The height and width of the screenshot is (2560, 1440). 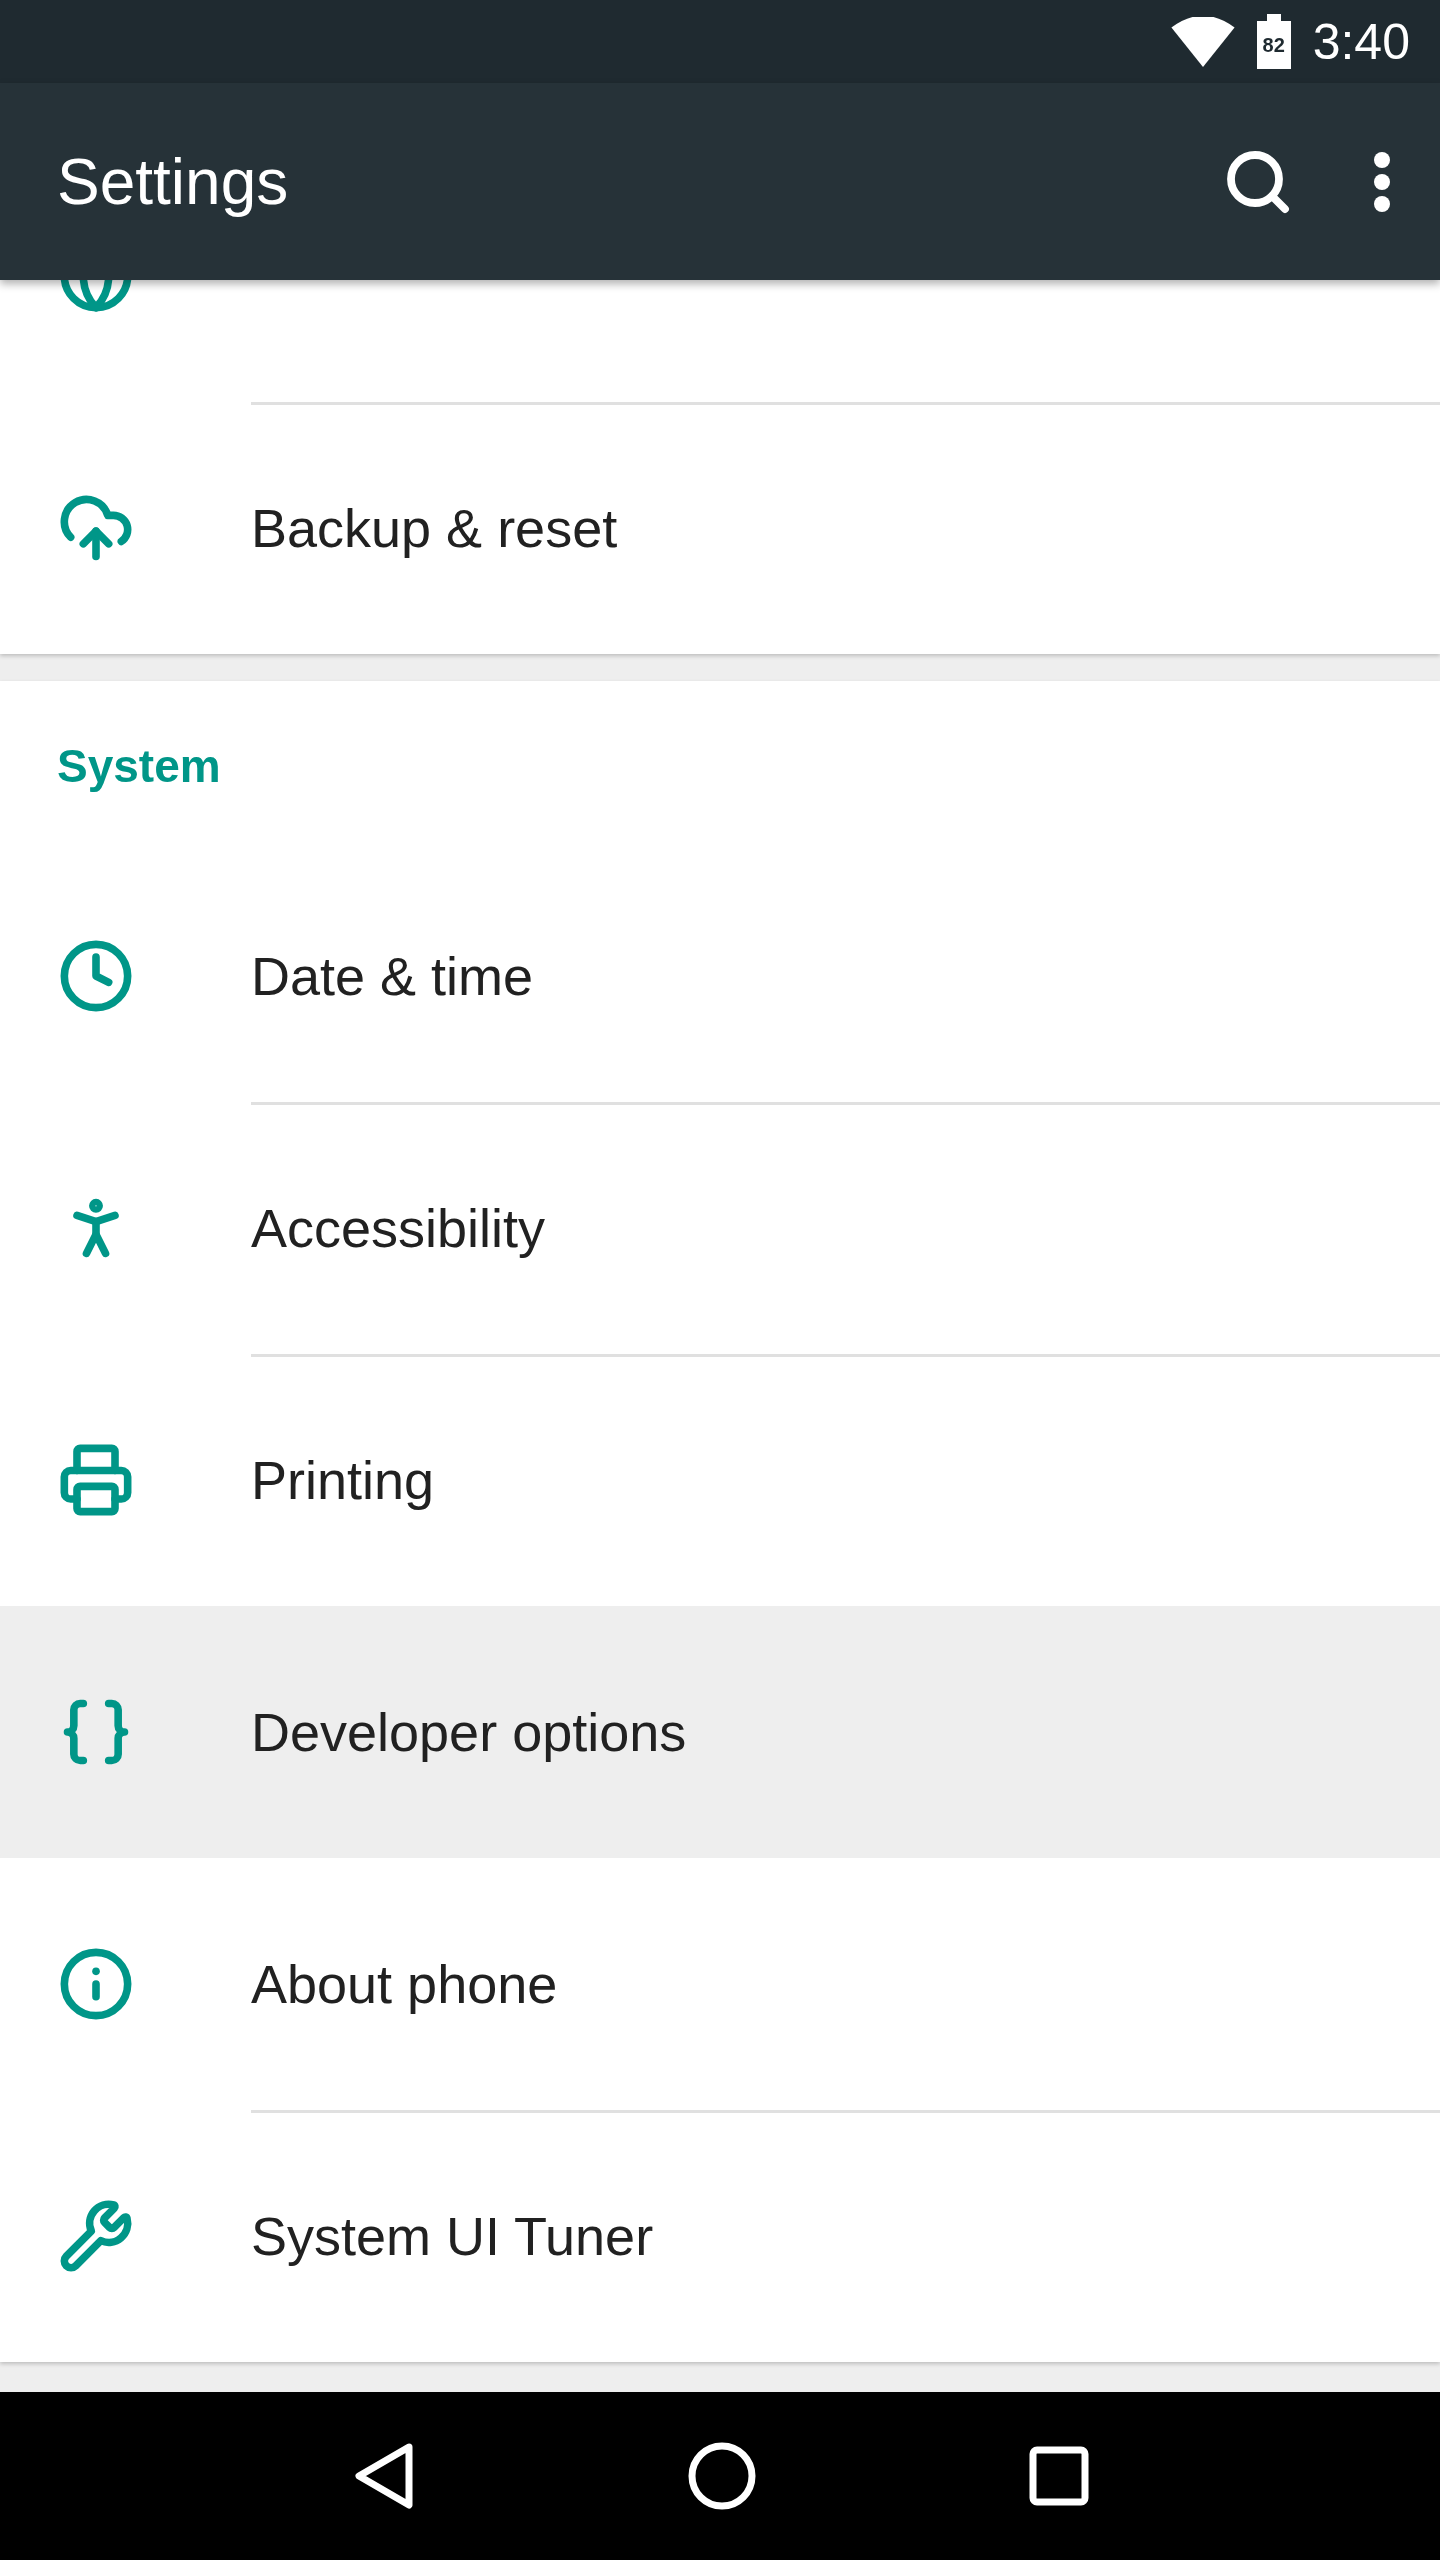 What do you see at coordinates (720, 1480) in the screenshot?
I see `settings-item: Printing` at bounding box center [720, 1480].